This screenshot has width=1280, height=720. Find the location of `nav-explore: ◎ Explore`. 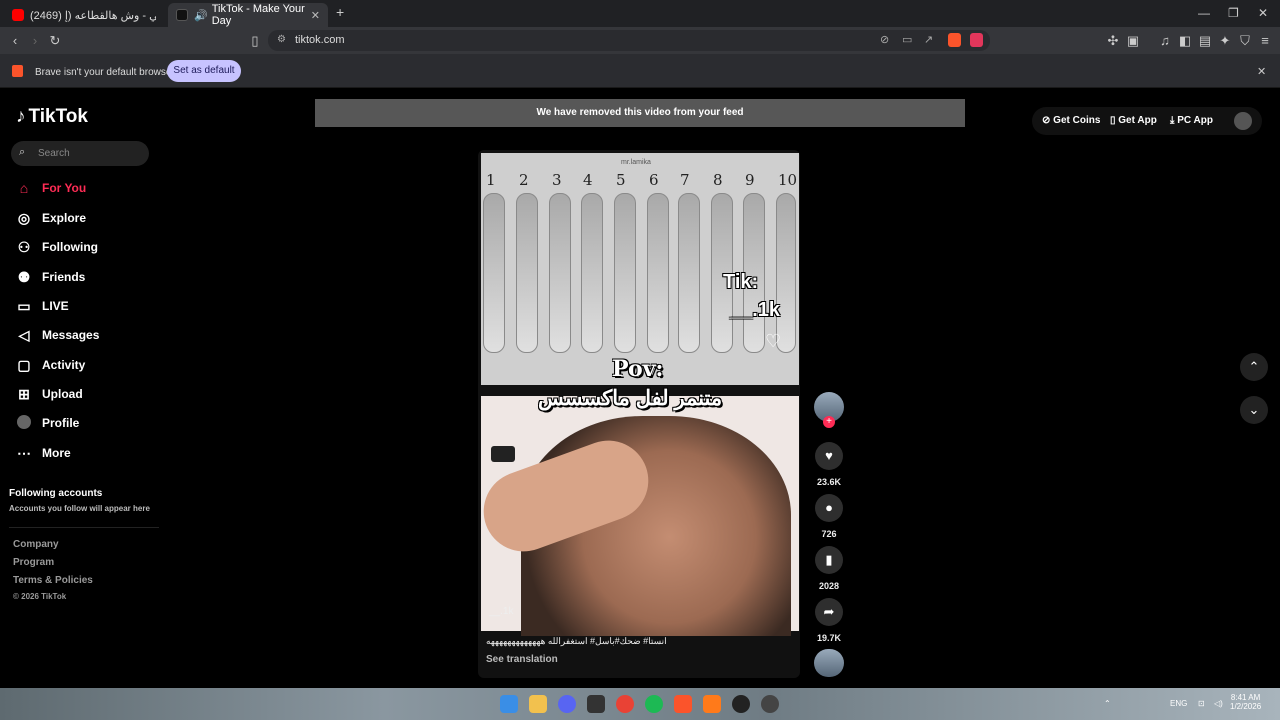

nav-explore: ◎ Explore is located at coordinates (51, 218).